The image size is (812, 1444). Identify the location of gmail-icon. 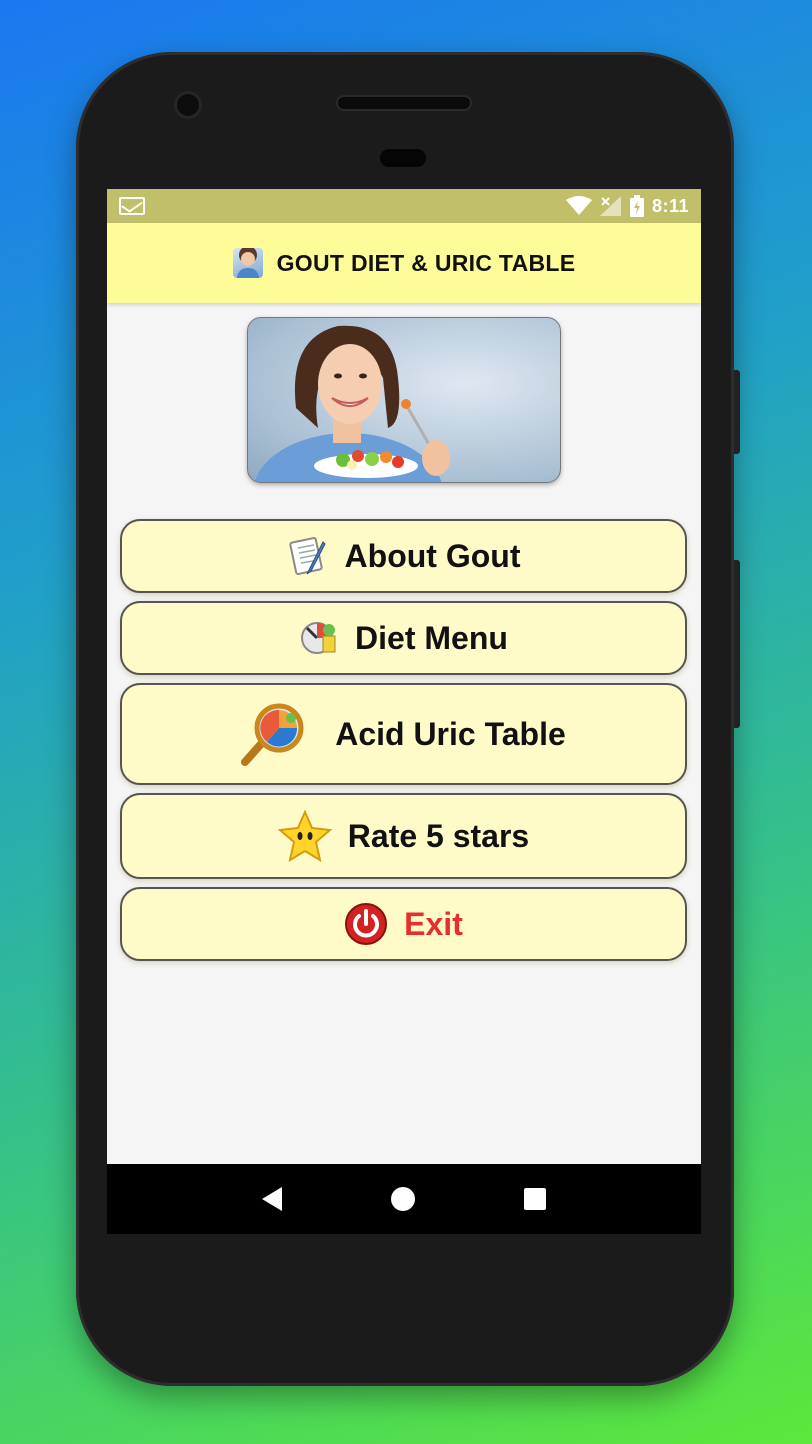
(132, 206).